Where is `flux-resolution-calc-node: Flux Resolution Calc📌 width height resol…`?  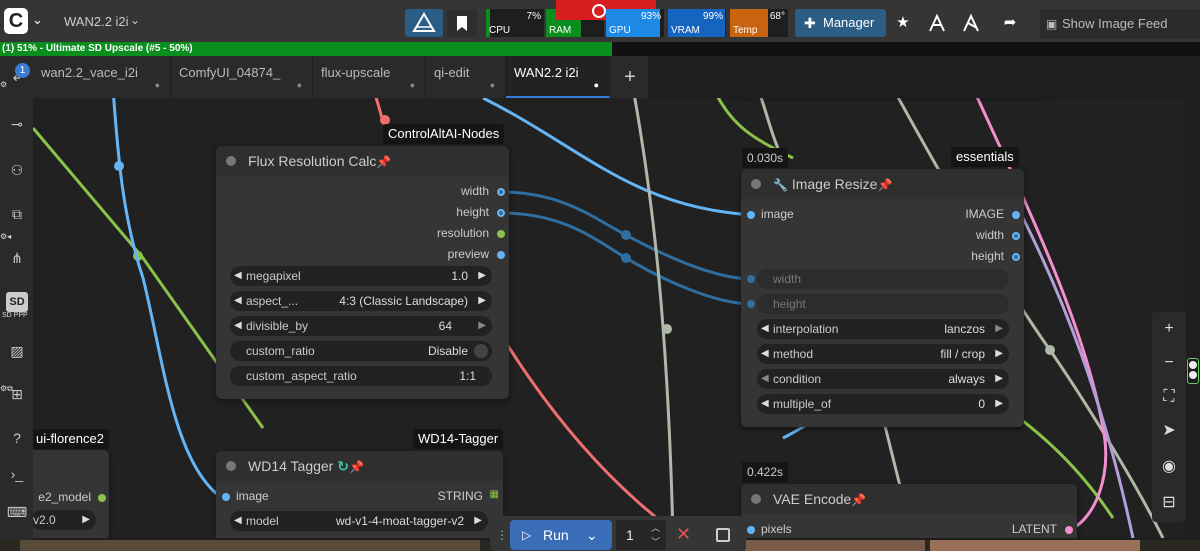 flux-resolution-calc-node: Flux Resolution Calc📌 width height resol… is located at coordinates (362, 272).